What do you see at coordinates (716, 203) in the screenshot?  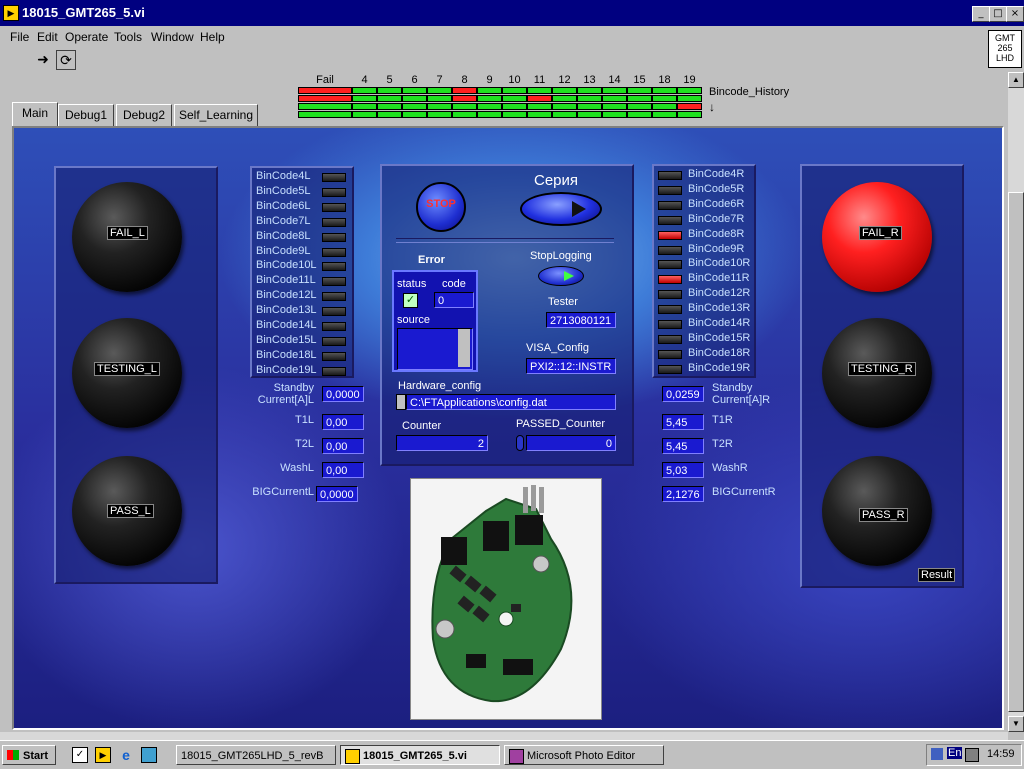 I see `bincode-label: BinCode6R` at bounding box center [716, 203].